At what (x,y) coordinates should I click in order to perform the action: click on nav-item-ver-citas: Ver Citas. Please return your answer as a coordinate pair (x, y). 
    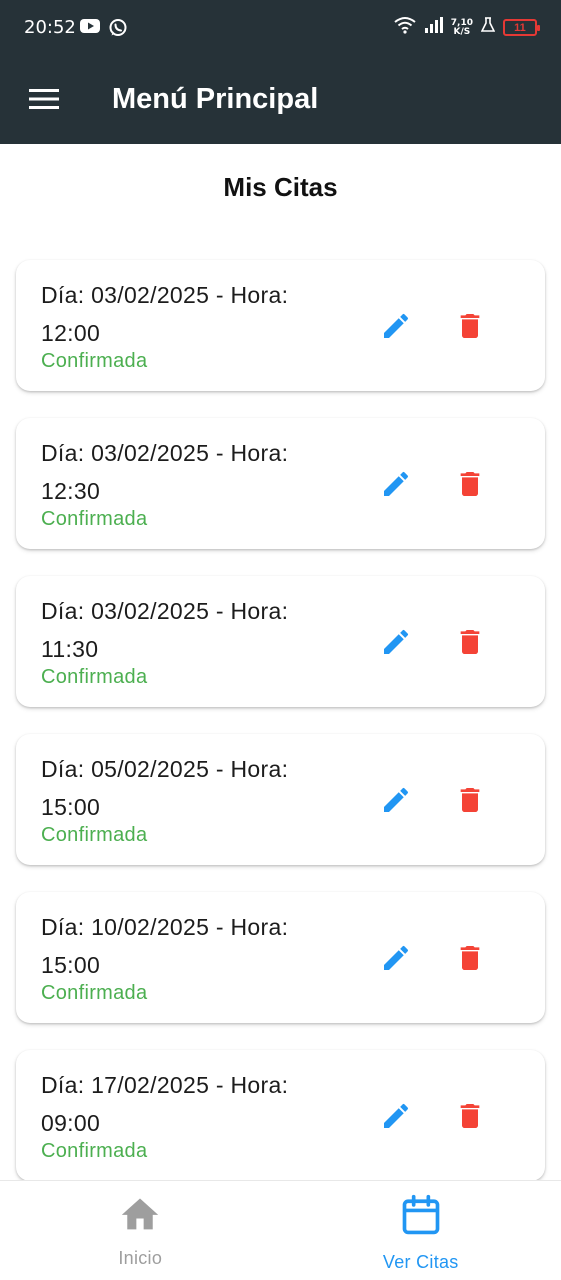
    Looking at the image, I should click on (421, 1230).